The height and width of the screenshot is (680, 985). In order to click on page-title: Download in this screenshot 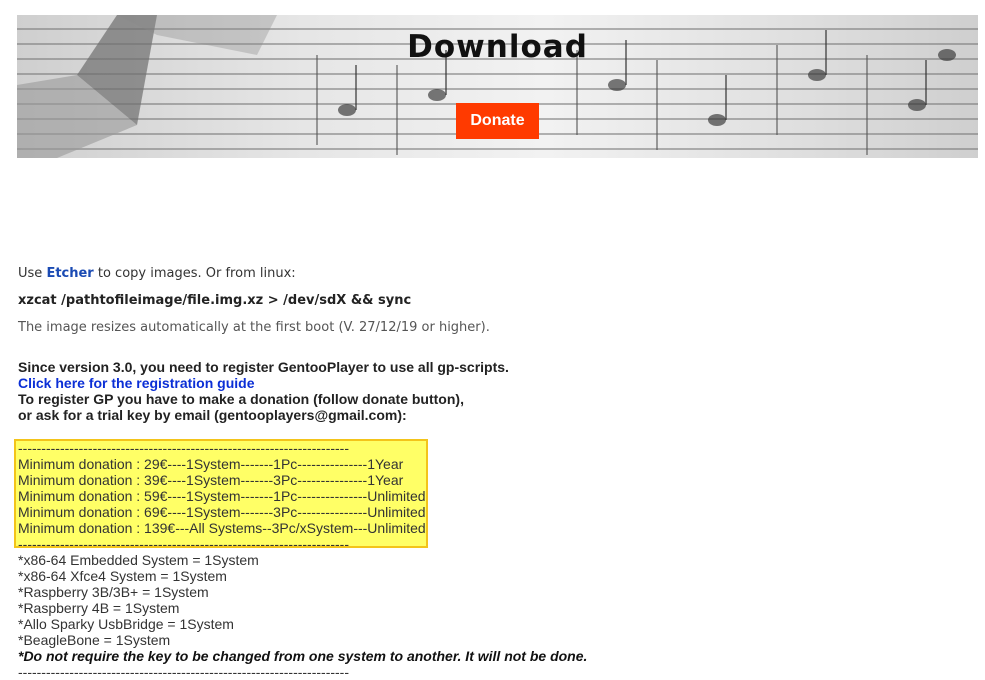, I will do `click(497, 47)`.